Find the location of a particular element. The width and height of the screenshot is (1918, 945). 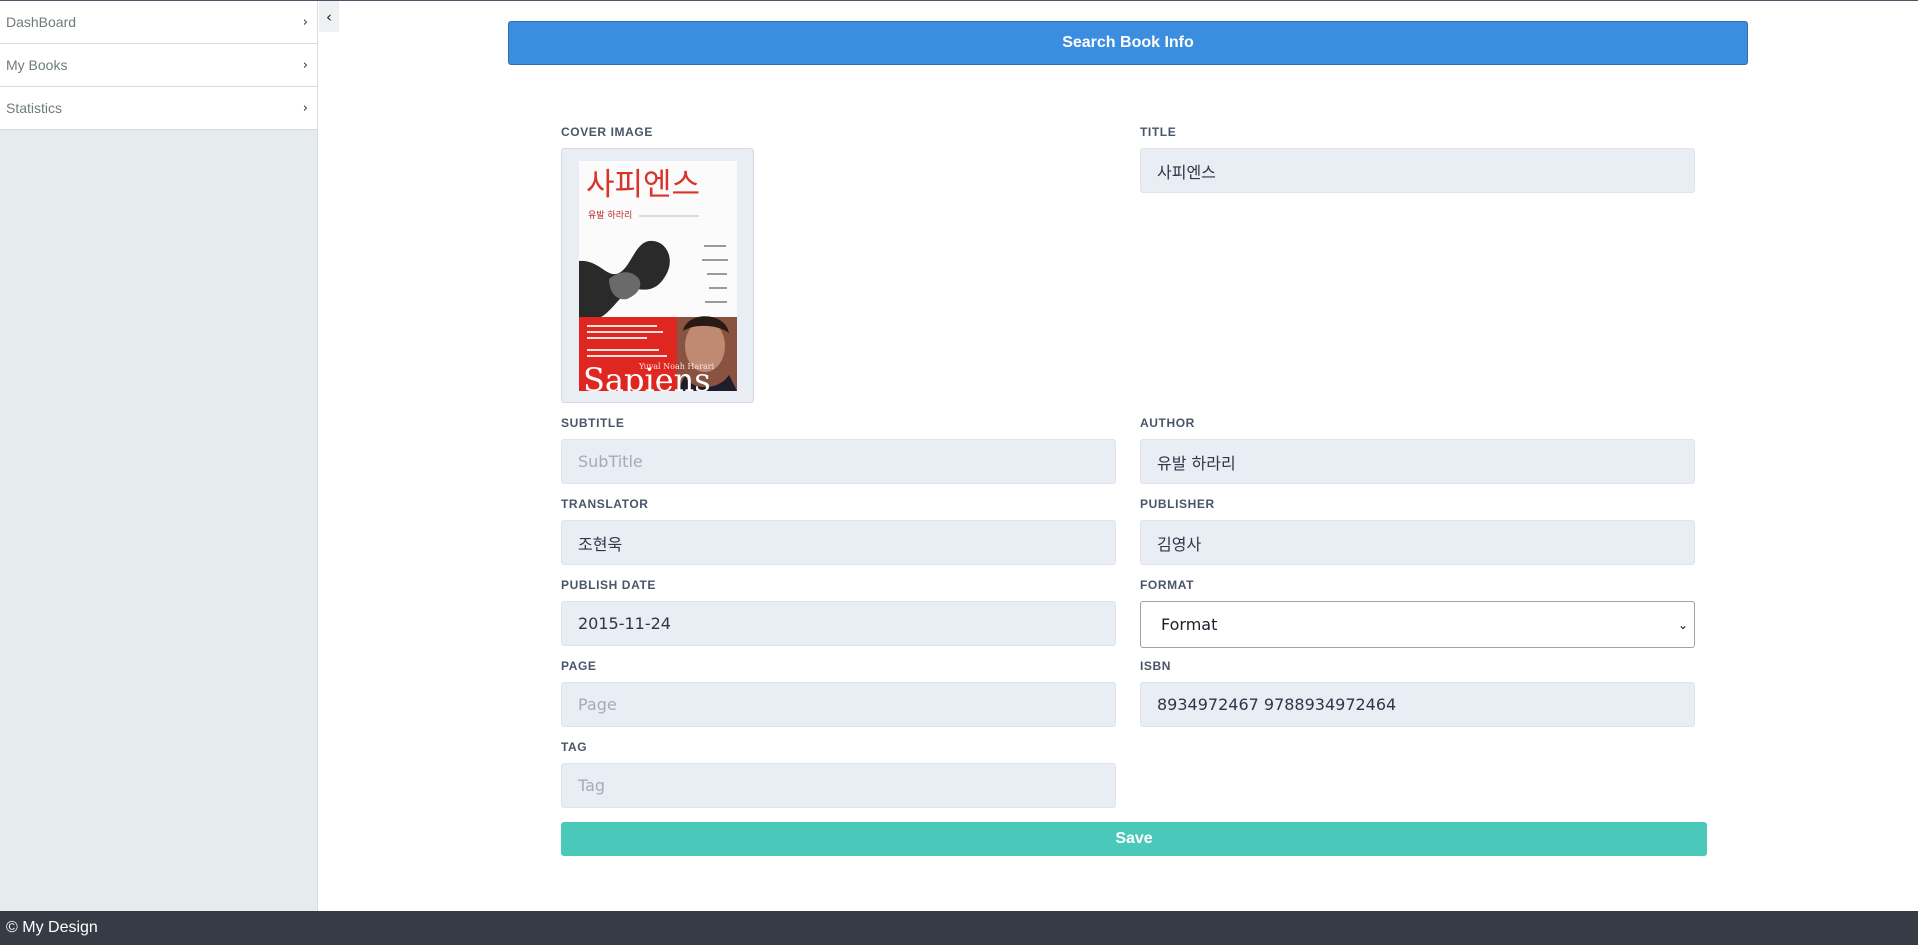

title-input is located at coordinates (1417, 170).